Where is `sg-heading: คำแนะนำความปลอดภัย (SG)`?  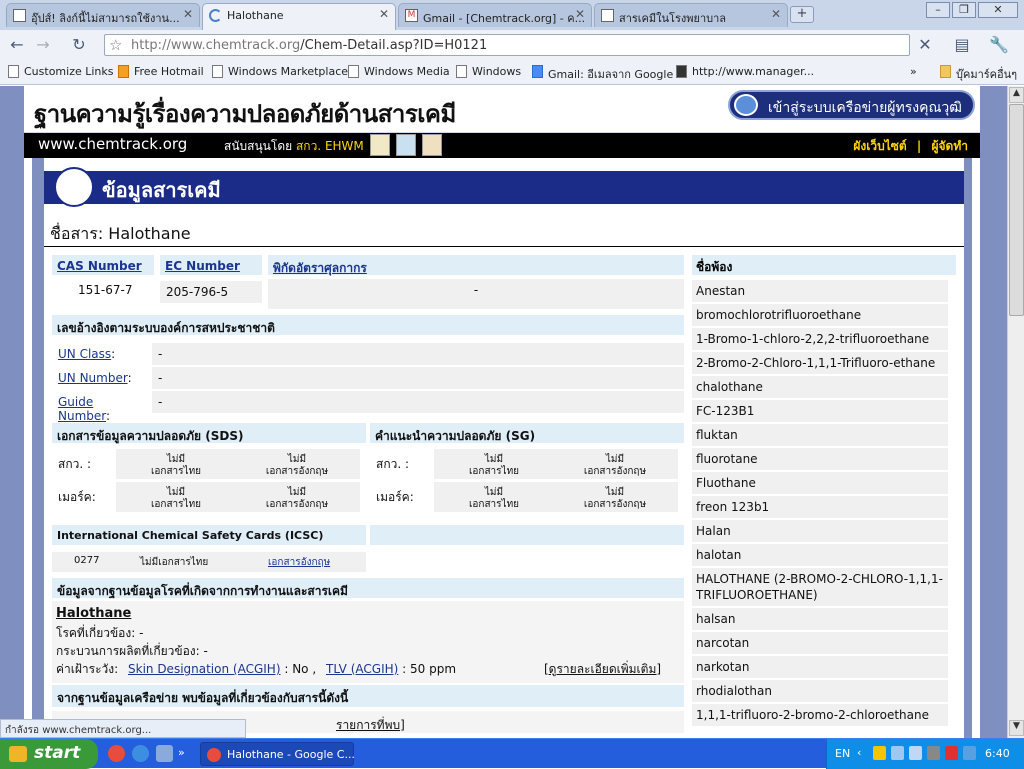
sg-heading: คำแนะนำความปลอดภัย (SG) is located at coordinates (527, 433).